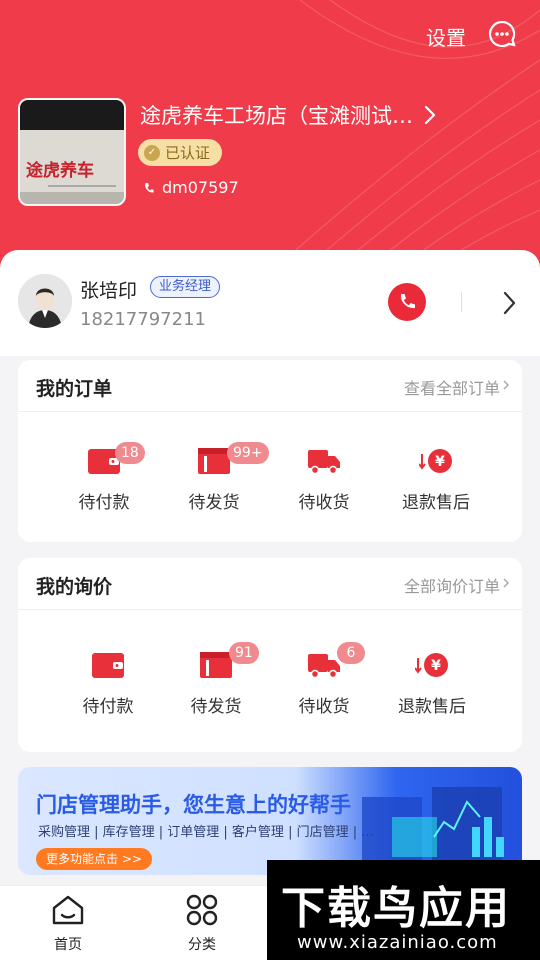 This screenshot has height=960, width=540. Describe the element at coordinates (108, 665) in the screenshot. I see `wallet-icon` at that location.